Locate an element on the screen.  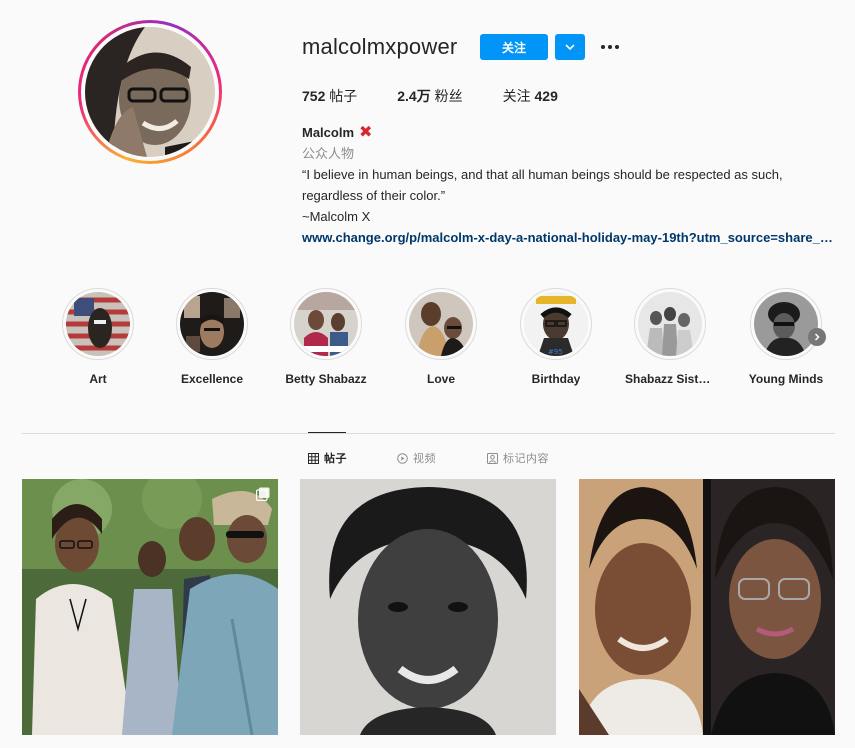
highlight-ring: #95 is located at coordinates (556, 324).